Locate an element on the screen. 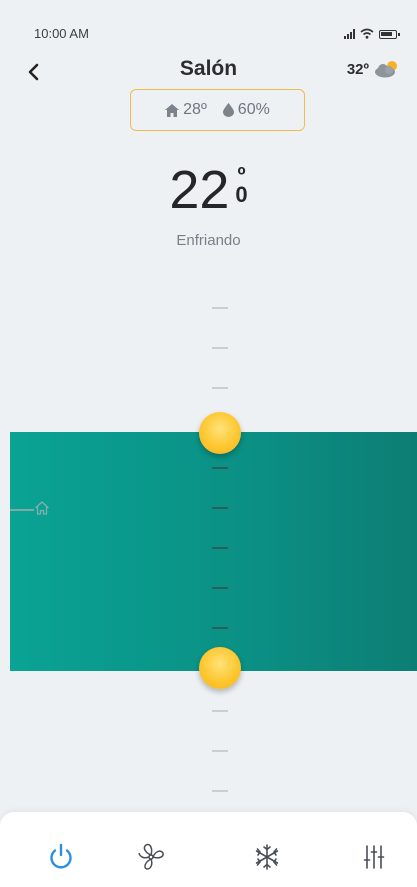 The height and width of the screenshot is (887, 417). upper-slider-knob is located at coordinates (220, 433).